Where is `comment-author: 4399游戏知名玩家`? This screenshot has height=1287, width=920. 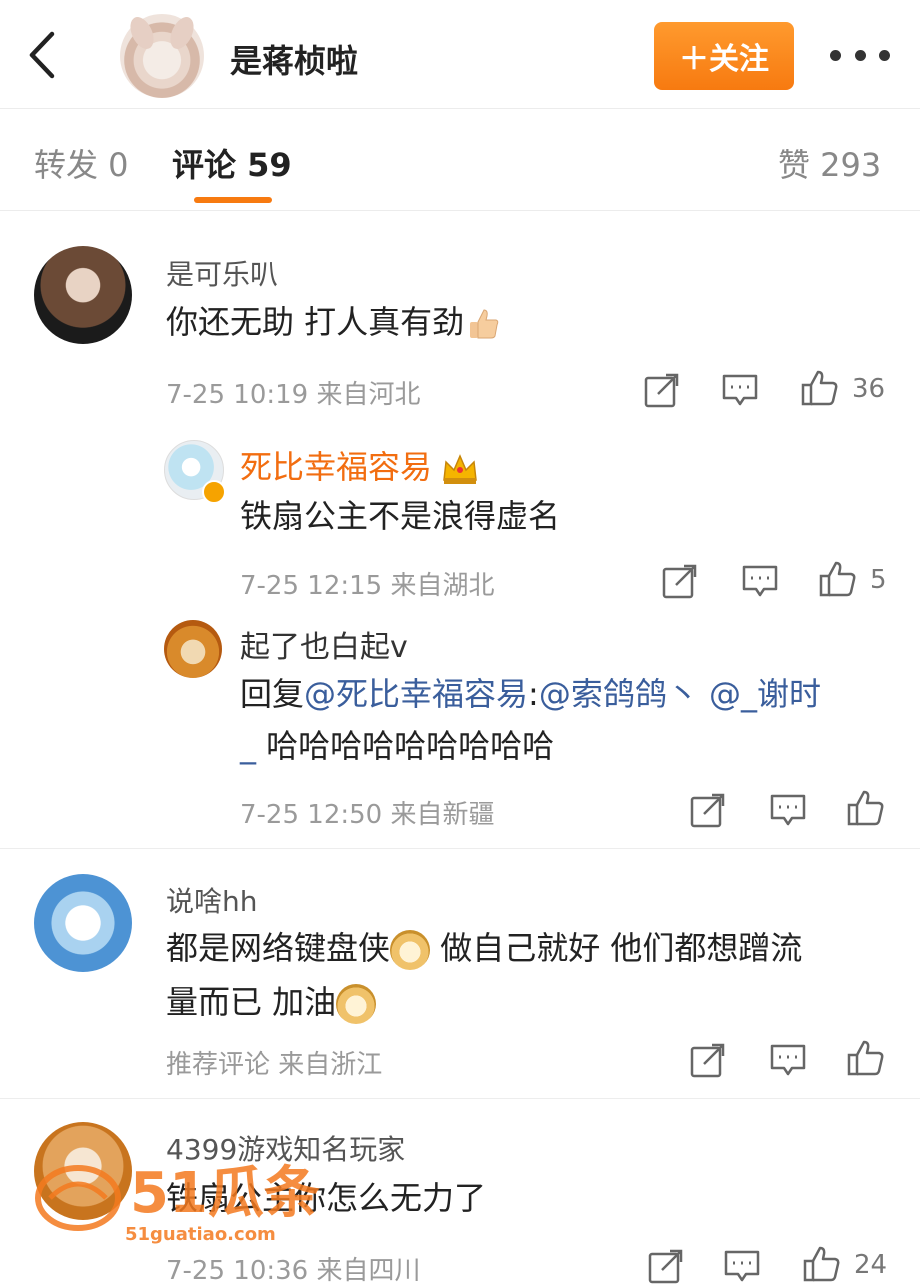
comment-author: 4399游戏知名玩家 is located at coordinates (285, 1148).